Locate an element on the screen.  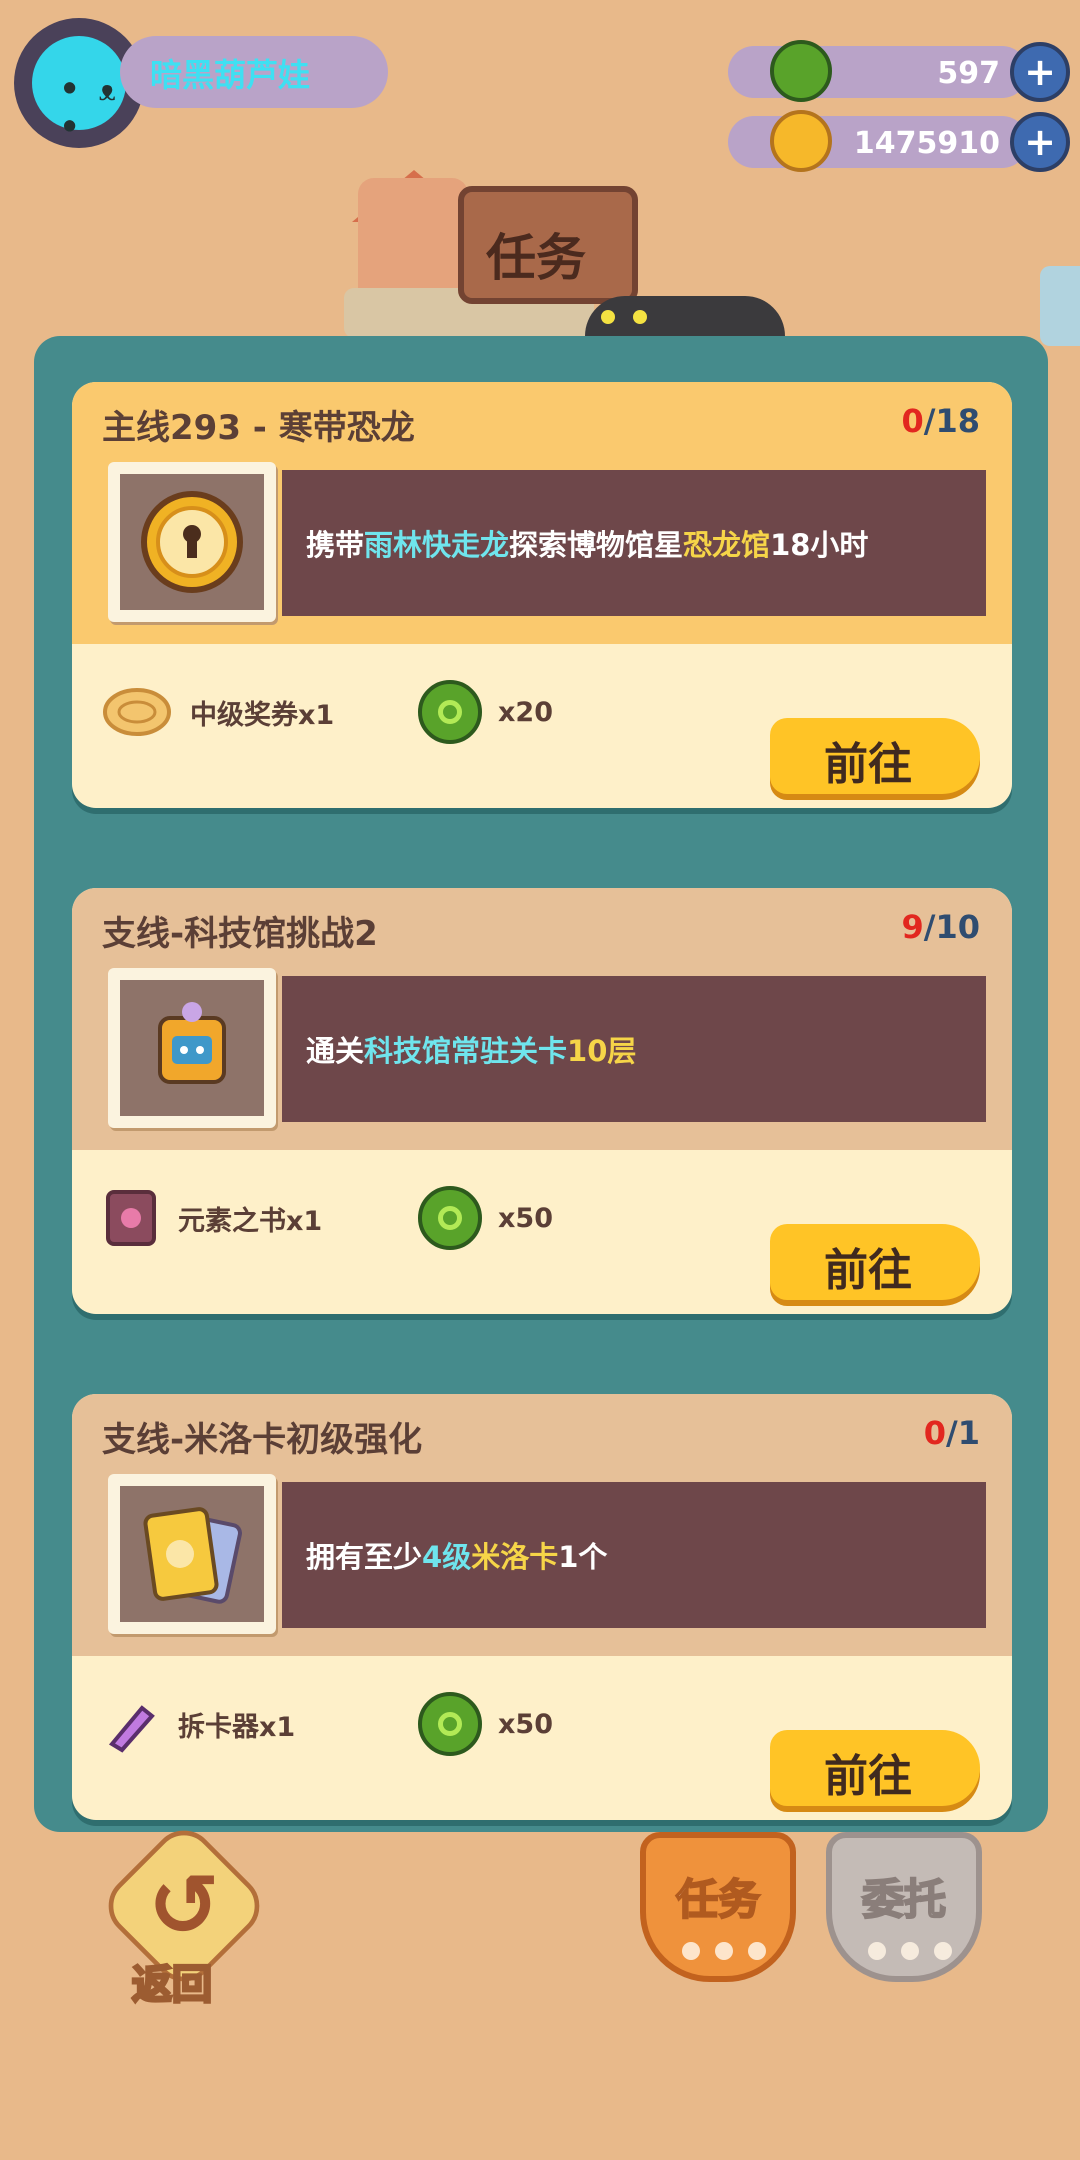
card-opener-icon is located at coordinates (131, 1729).